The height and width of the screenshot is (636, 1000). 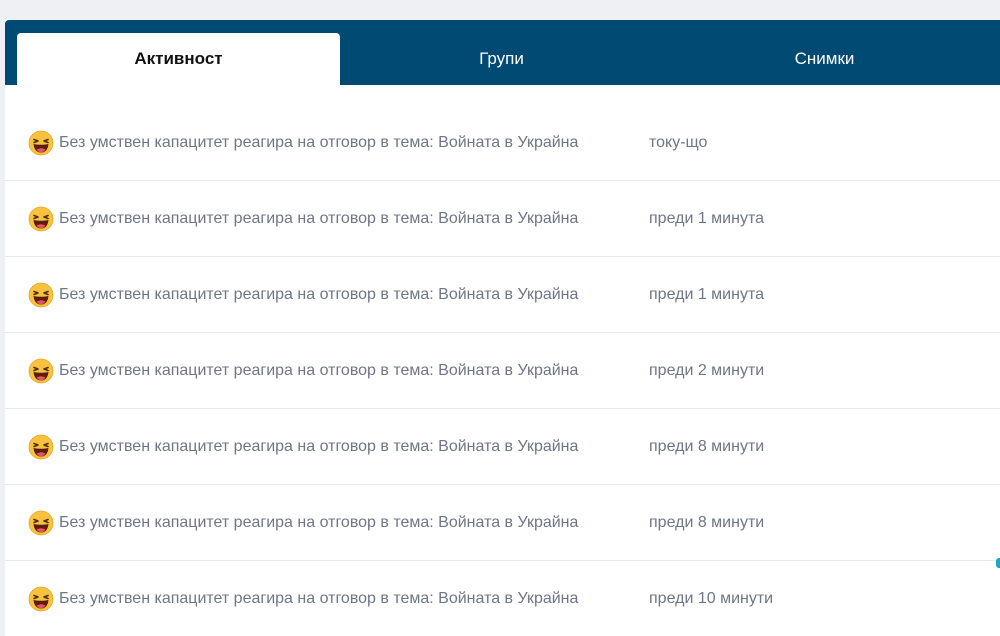 I want to click on activity-time: току-що, so click(x=678, y=142).